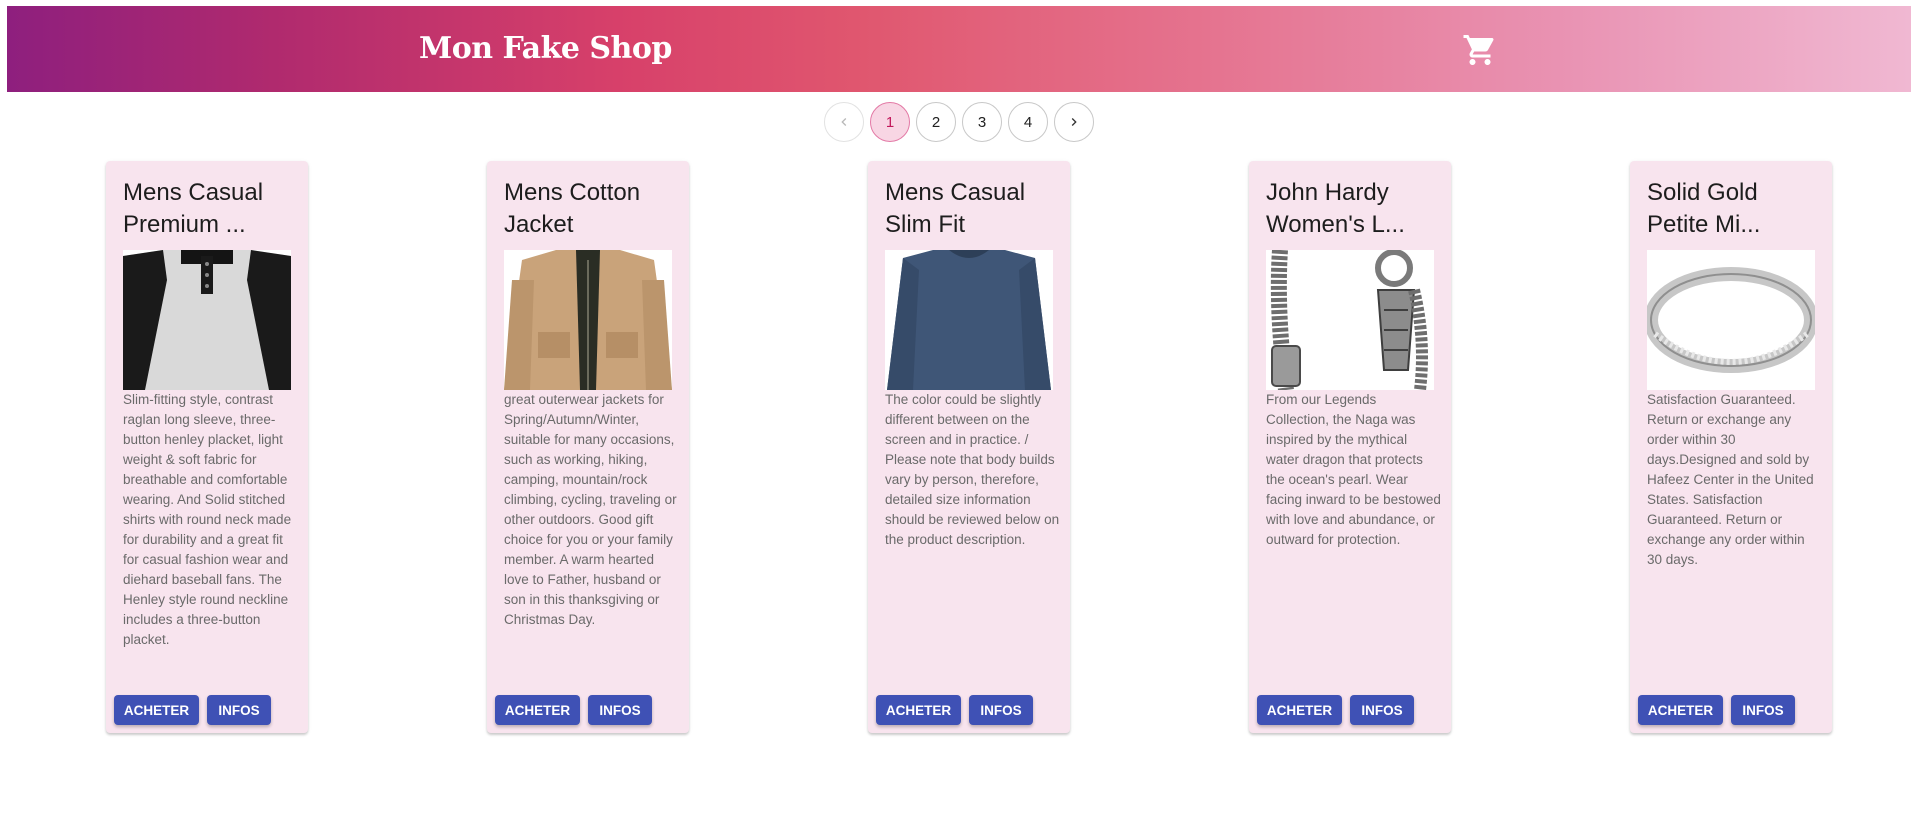 The width and height of the screenshot is (1917, 827). What do you see at coordinates (1028, 122) in the screenshot?
I see `page-button-4: 4` at bounding box center [1028, 122].